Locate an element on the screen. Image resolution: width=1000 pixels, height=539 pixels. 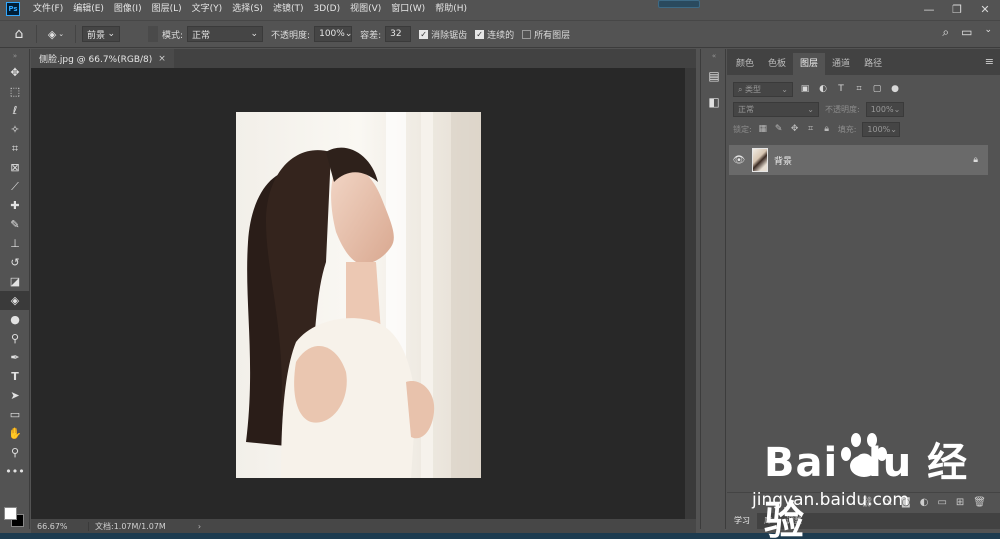
zoom-level: 66.67% is located at coordinates (60, 526).